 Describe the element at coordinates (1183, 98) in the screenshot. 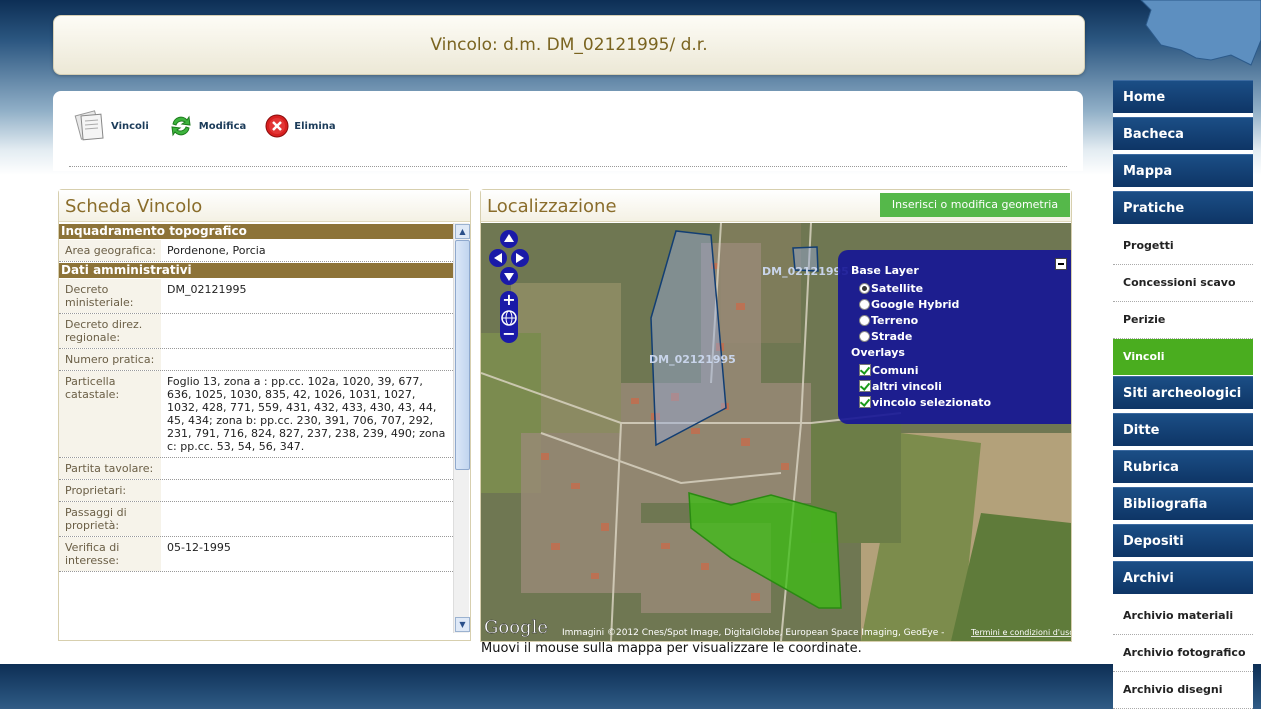

I see `sidebar-item-home: Home` at that location.